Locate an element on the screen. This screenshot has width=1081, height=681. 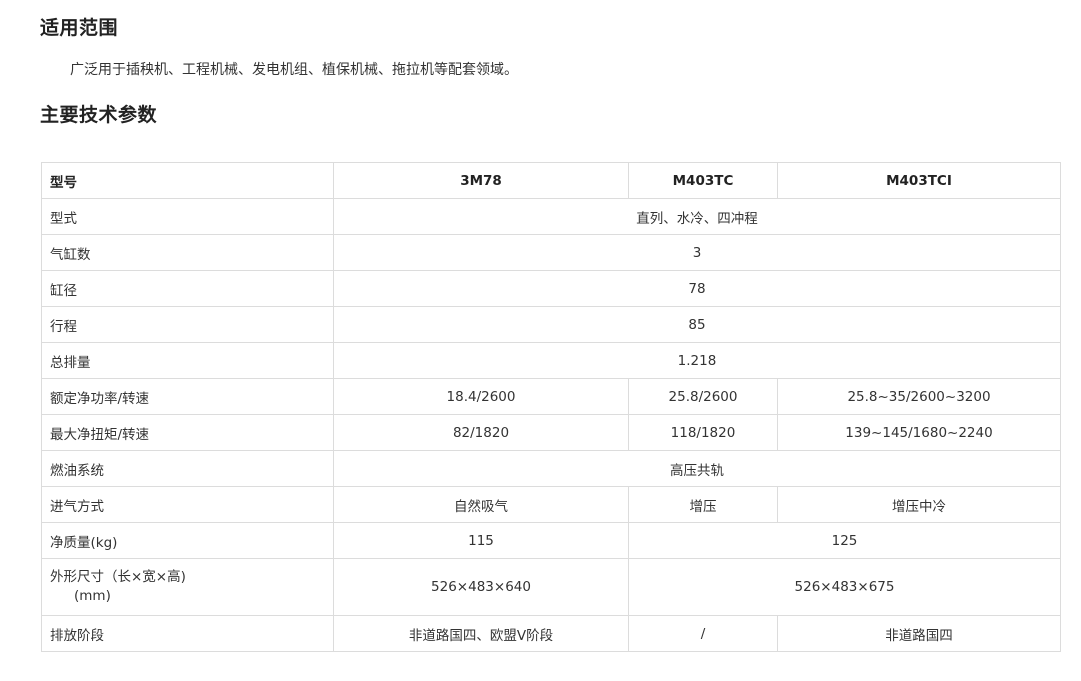
cell-torque-m403tci: 139~145/1680~2240 is located at coordinates (919, 432).